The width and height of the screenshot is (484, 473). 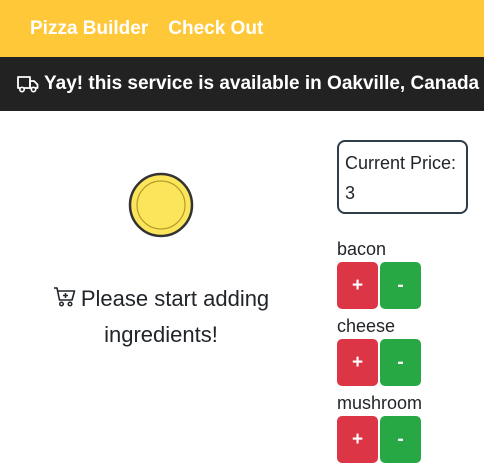 I want to click on ingredient-name: cheese, so click(x=366, y=326).